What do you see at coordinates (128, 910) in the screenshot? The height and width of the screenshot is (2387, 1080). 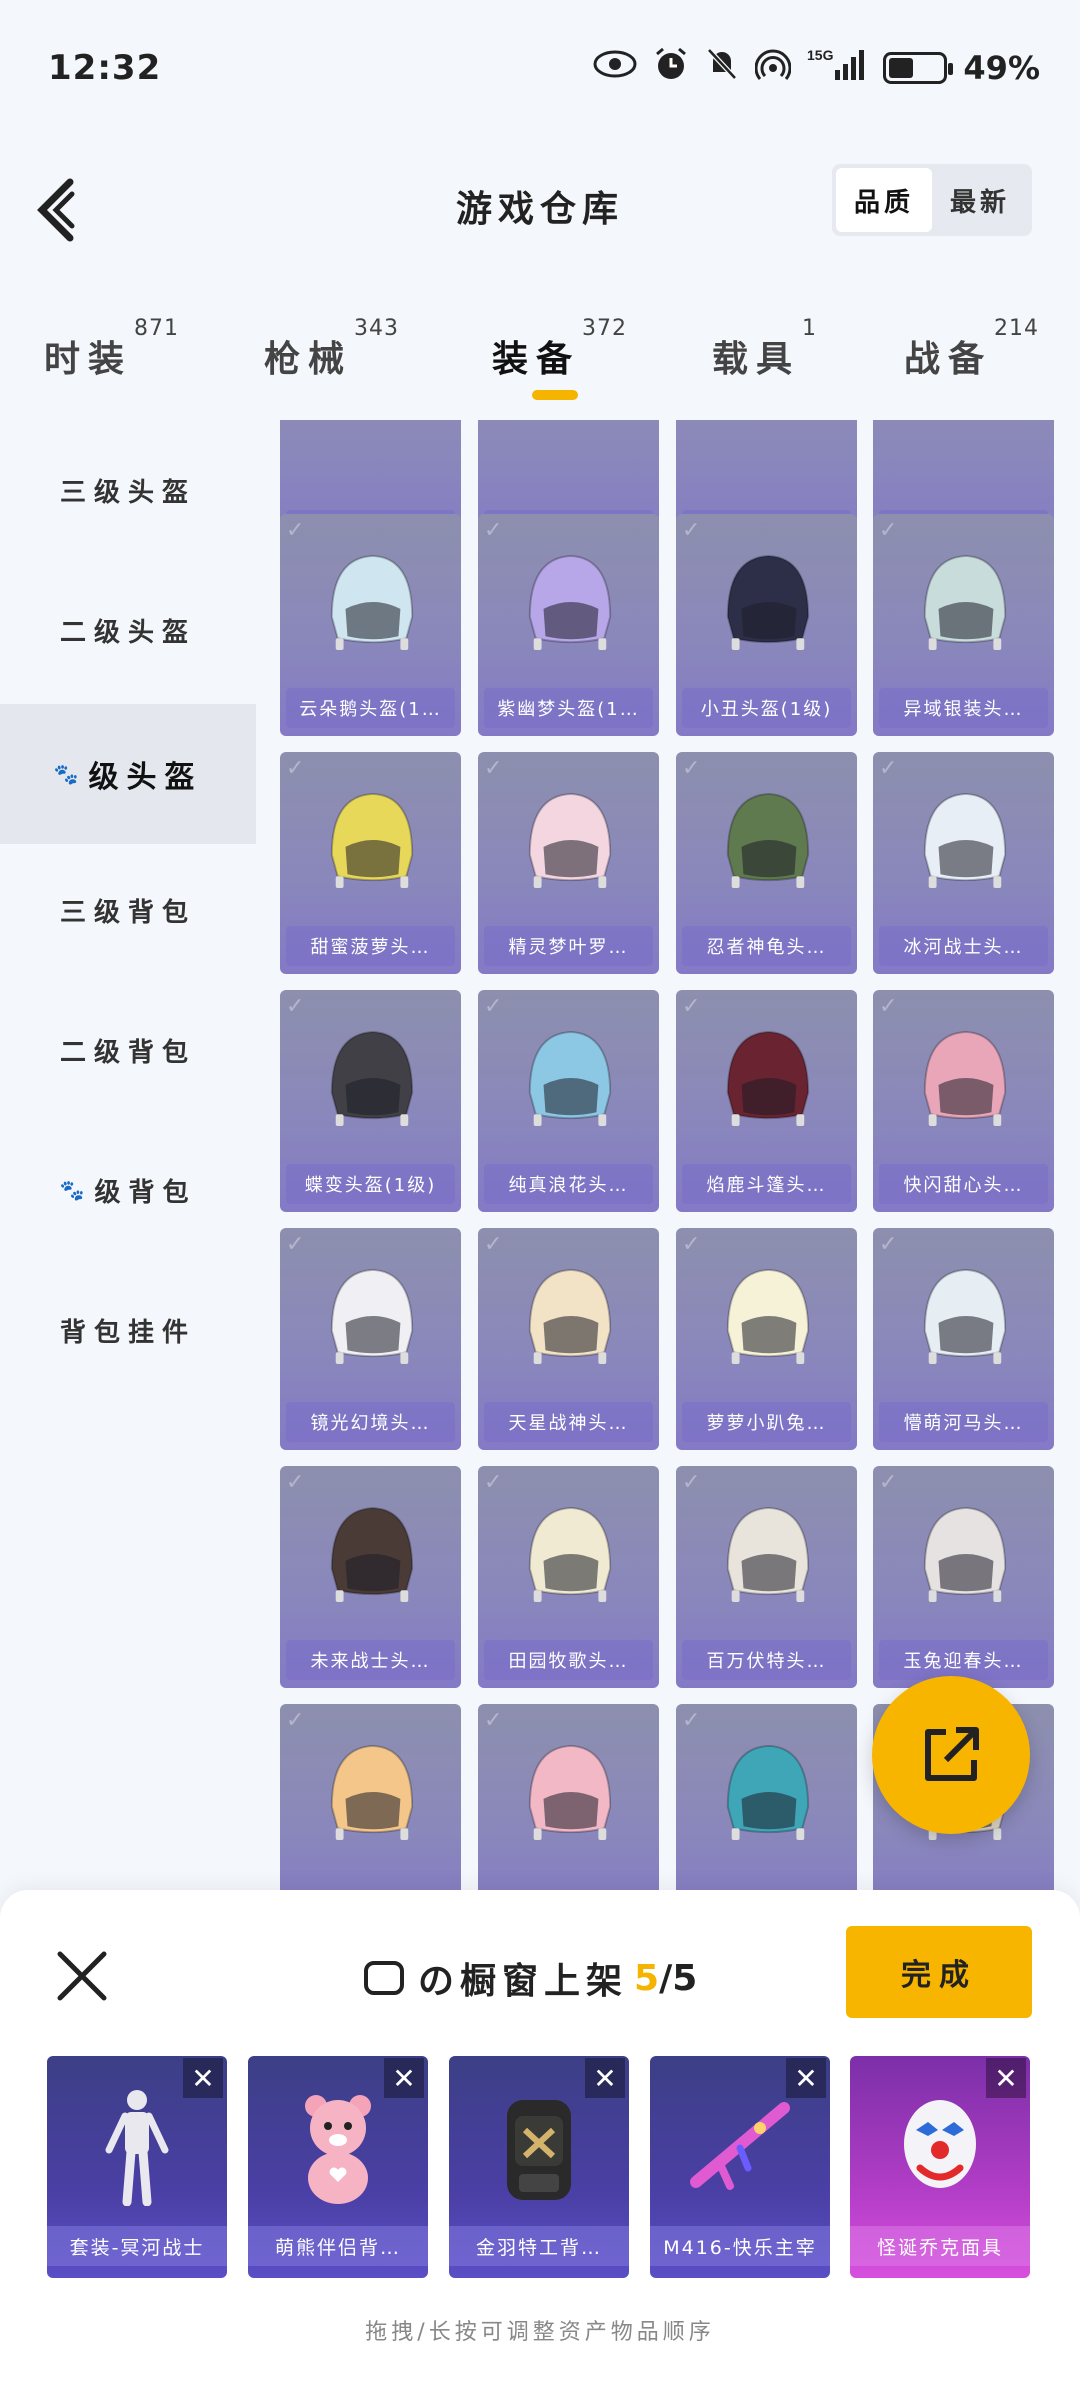 I see `sidebar-item-level3-backpack: 三级背包` at bounding box center [128, 910].